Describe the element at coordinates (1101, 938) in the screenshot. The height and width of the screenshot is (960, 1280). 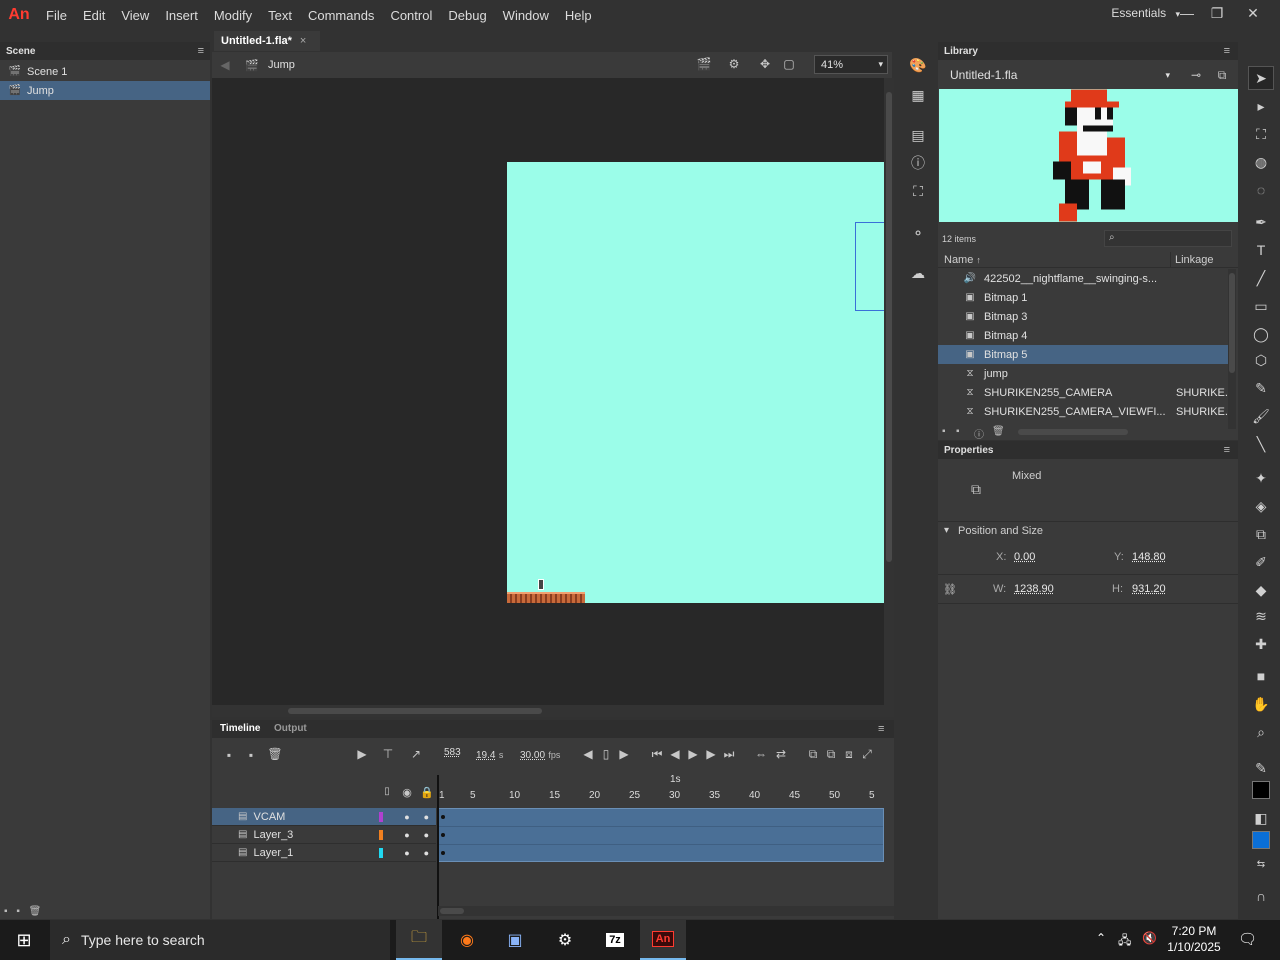
I see `chevron-up-icon: ⌃` at that location.